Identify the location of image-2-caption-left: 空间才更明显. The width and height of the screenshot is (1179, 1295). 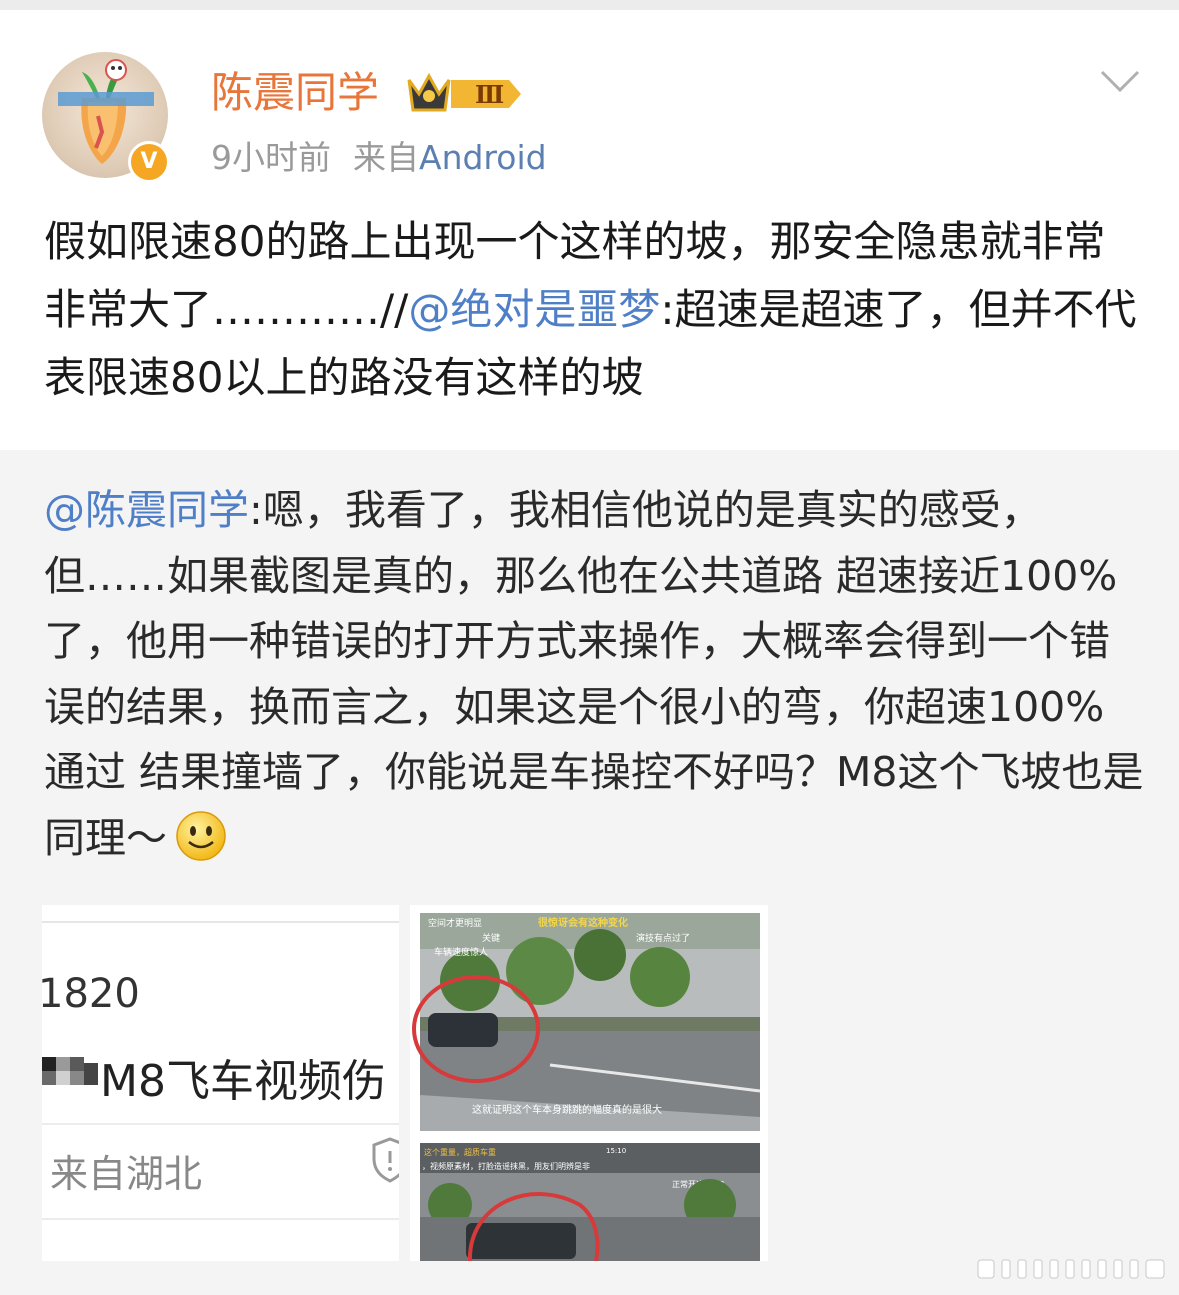
(455, 923).